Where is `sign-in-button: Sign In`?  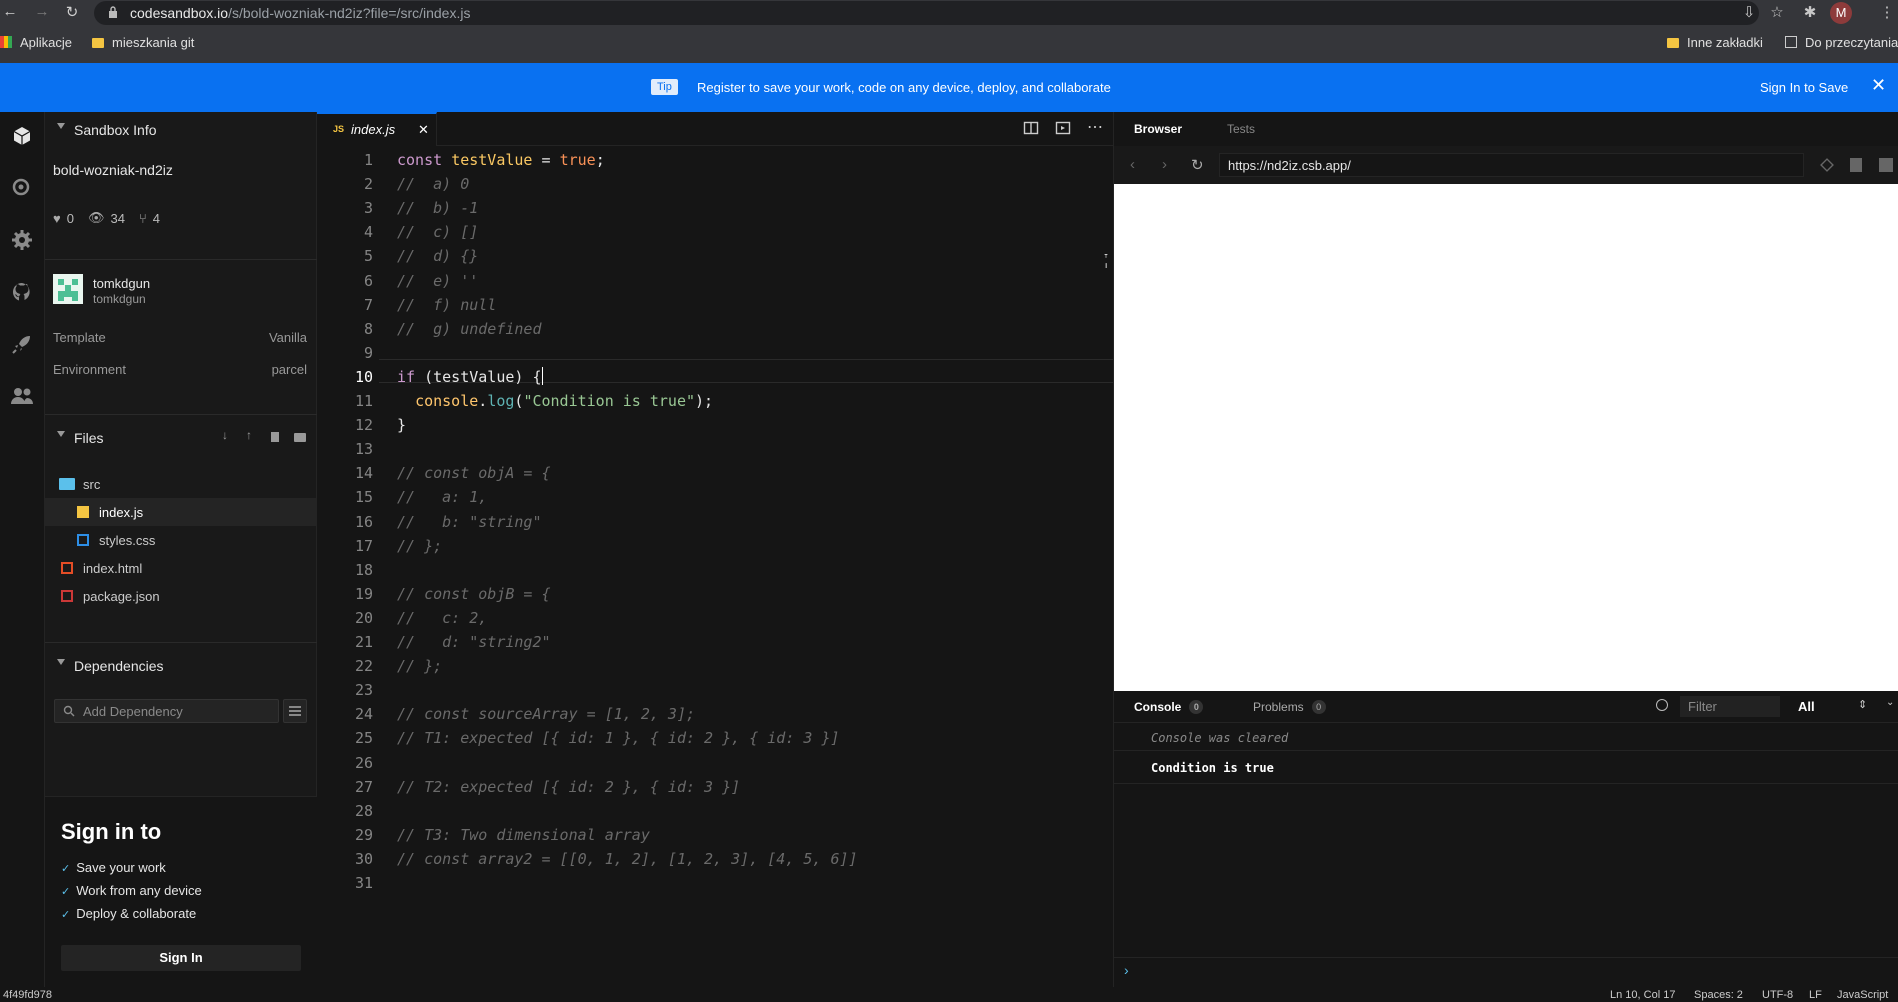 sign-in-button: Sign In is located at coordinates (181, 958).